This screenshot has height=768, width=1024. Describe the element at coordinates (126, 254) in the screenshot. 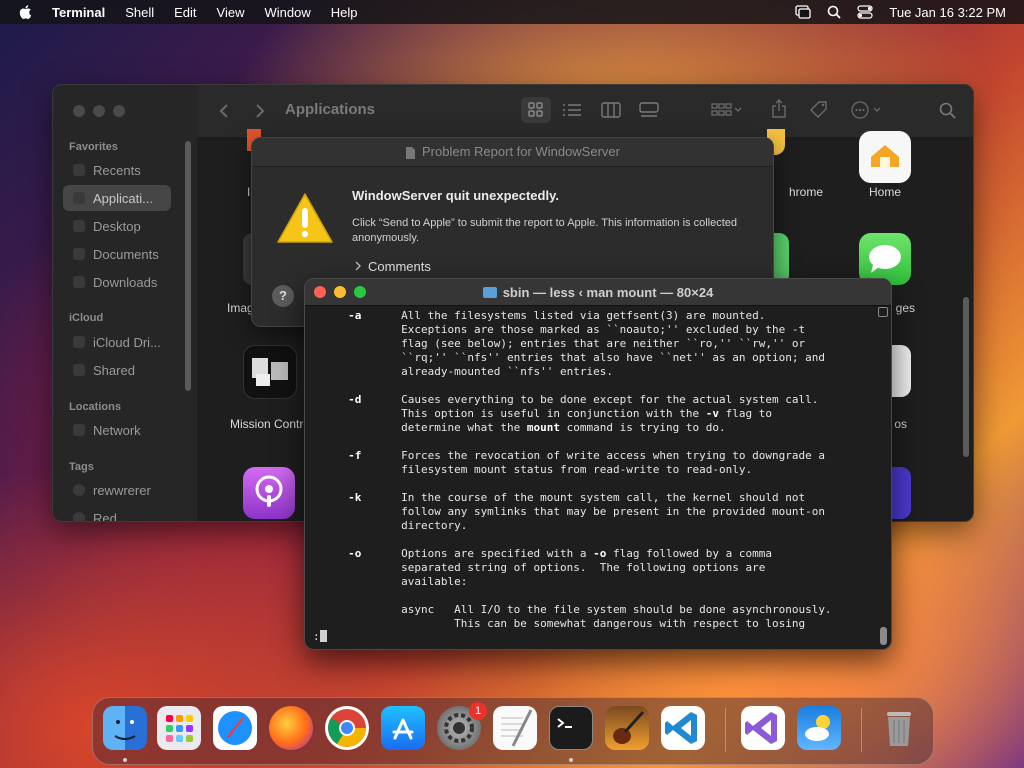

I see `sidebar-item-label: Documents` at that location.